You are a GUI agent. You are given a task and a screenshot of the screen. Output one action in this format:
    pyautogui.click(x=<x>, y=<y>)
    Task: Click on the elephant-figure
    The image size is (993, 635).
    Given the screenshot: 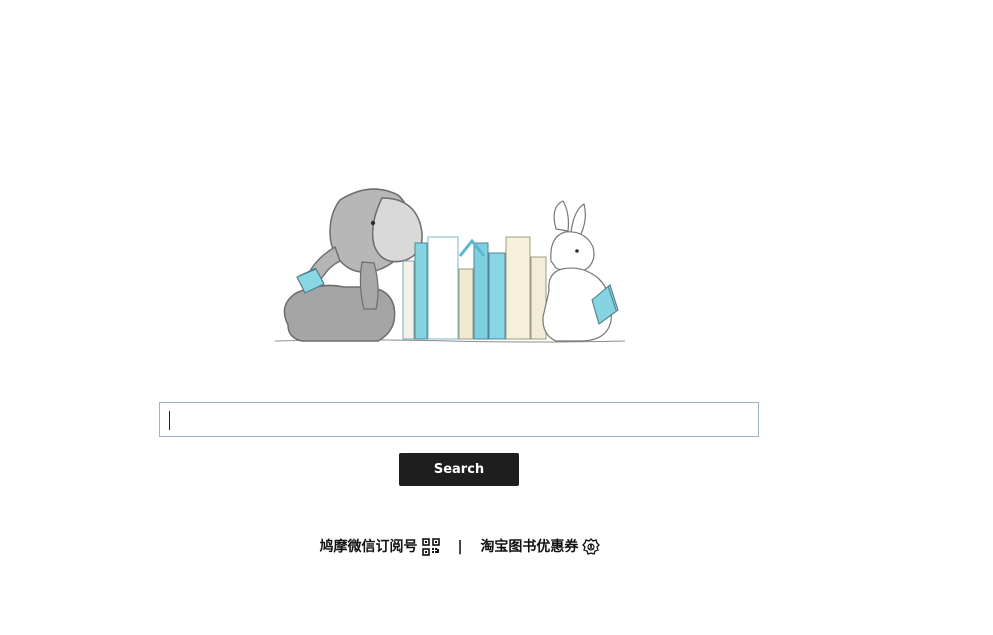 What is the action you would take?
    pyautogui.click(x=353, y=265)
    